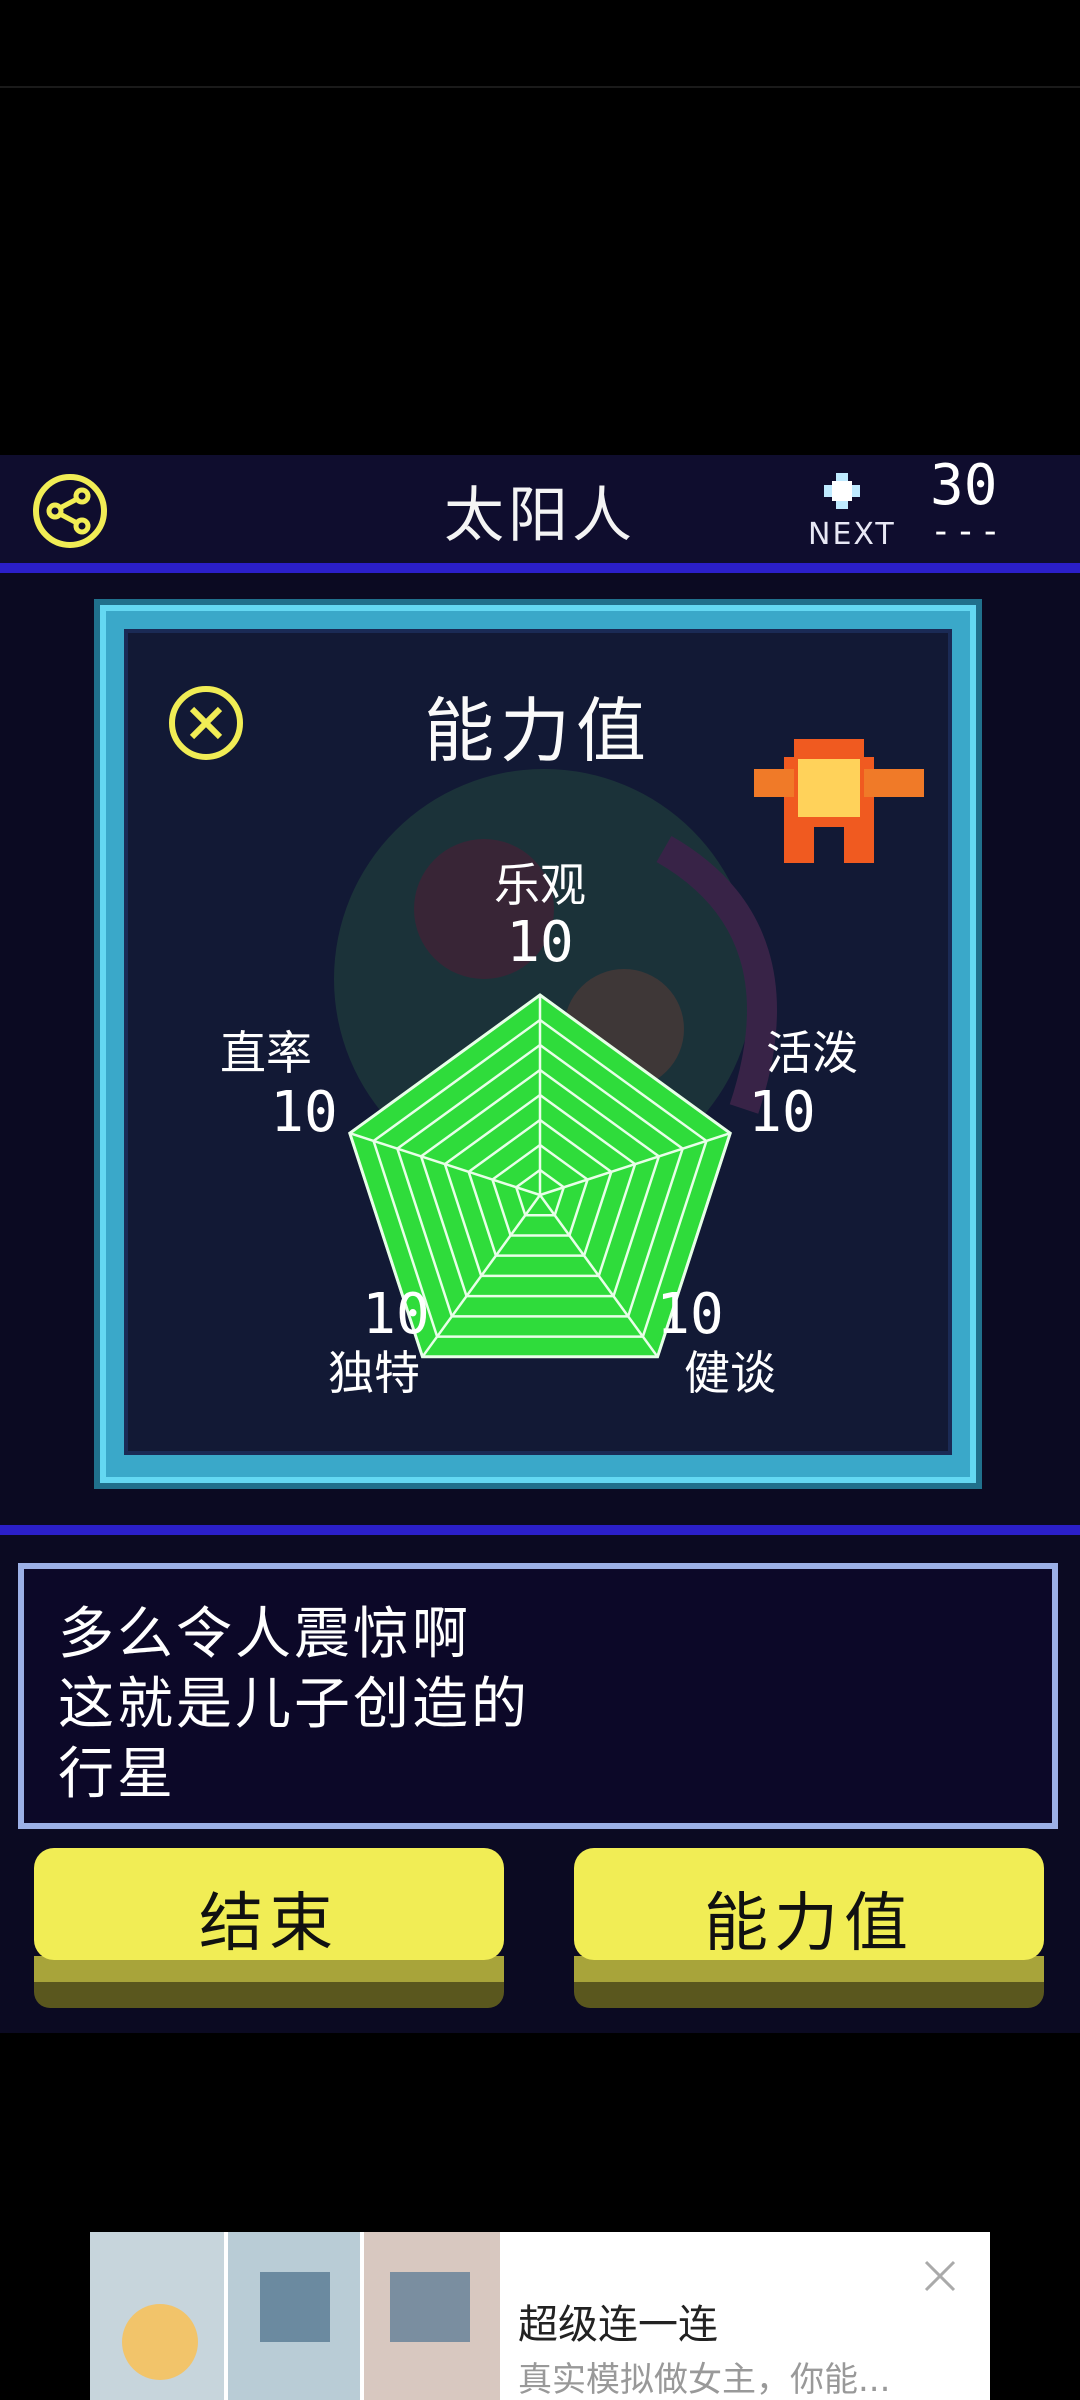 This screenshot has height=2400, width=1080. Describe the element at coordinates (303, 1112) in the screenshot. I see `axis-value-frank: 10` at that location.